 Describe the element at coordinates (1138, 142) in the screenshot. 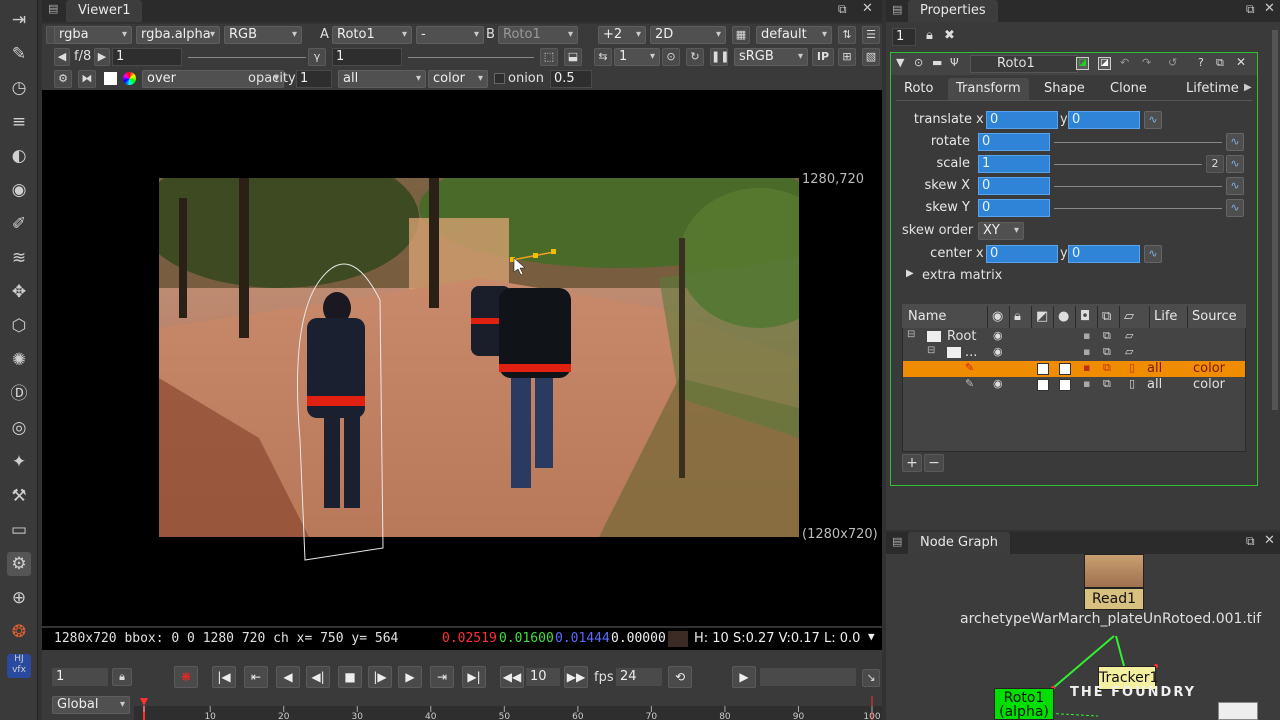

I see `rotate-slider` at that location.